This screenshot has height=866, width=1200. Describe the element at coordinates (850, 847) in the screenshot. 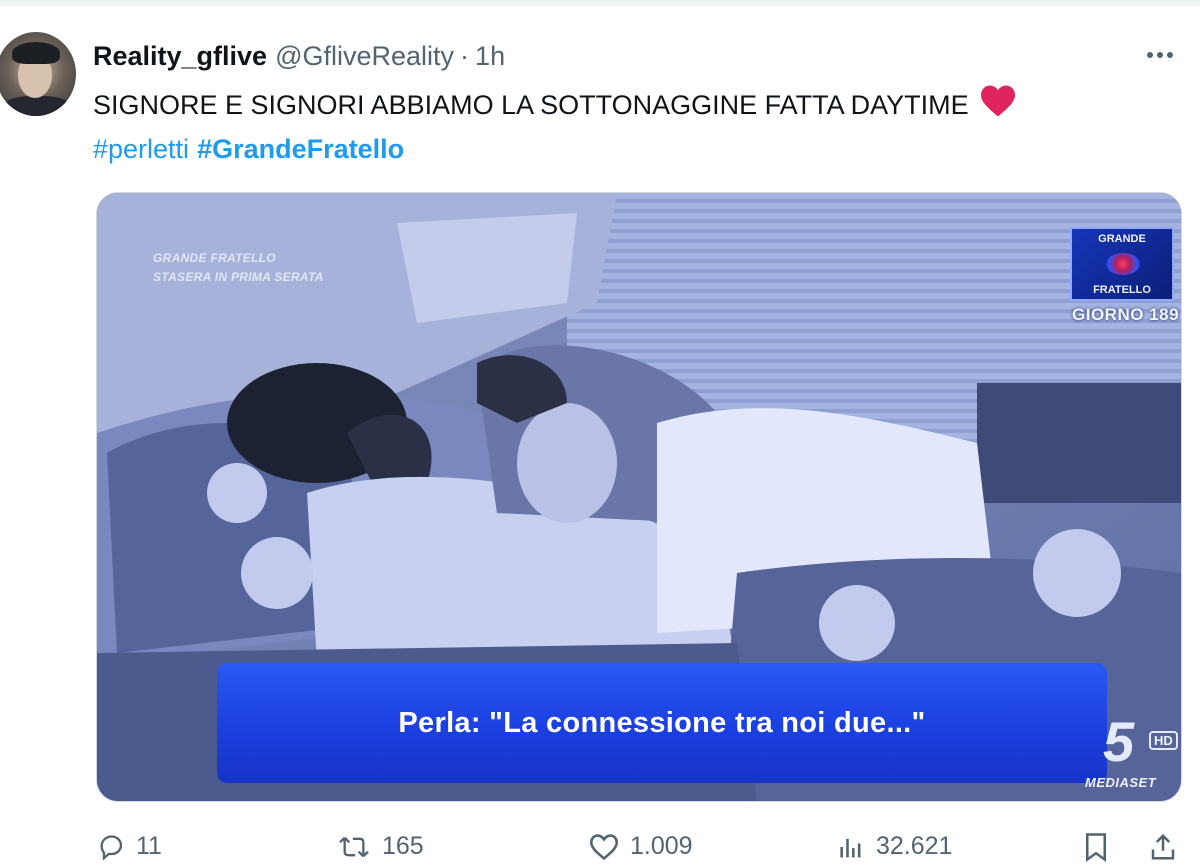

I see `analytics-icon` at that location.